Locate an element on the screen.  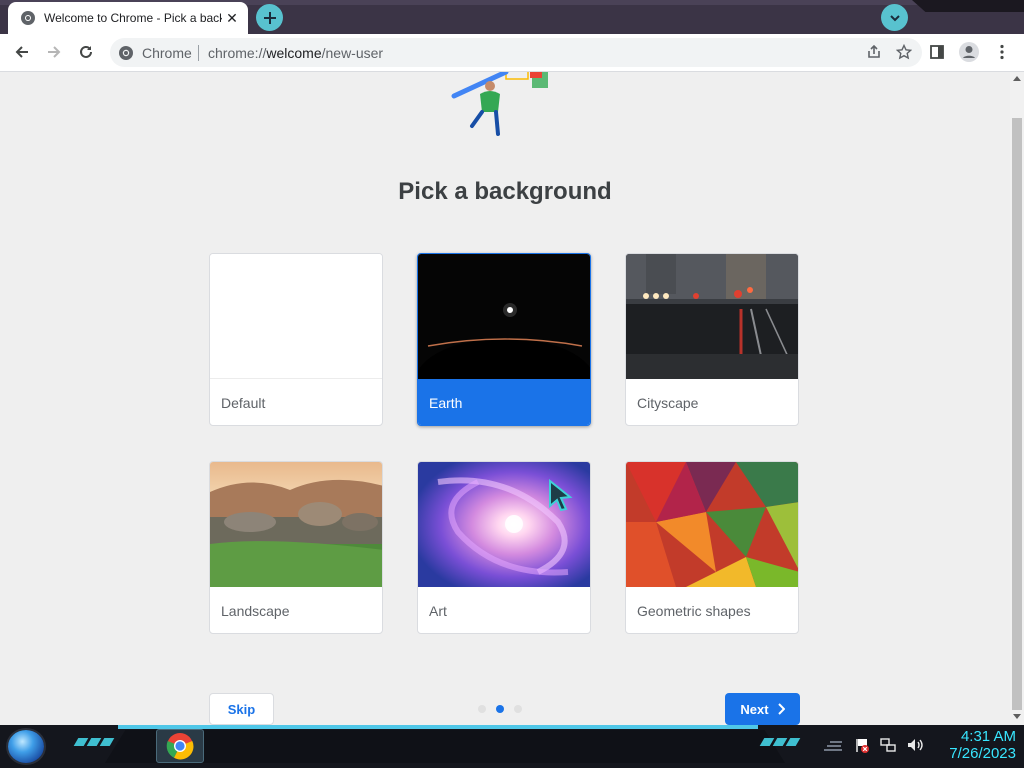
profile-button is located at coordinates (969, 52).